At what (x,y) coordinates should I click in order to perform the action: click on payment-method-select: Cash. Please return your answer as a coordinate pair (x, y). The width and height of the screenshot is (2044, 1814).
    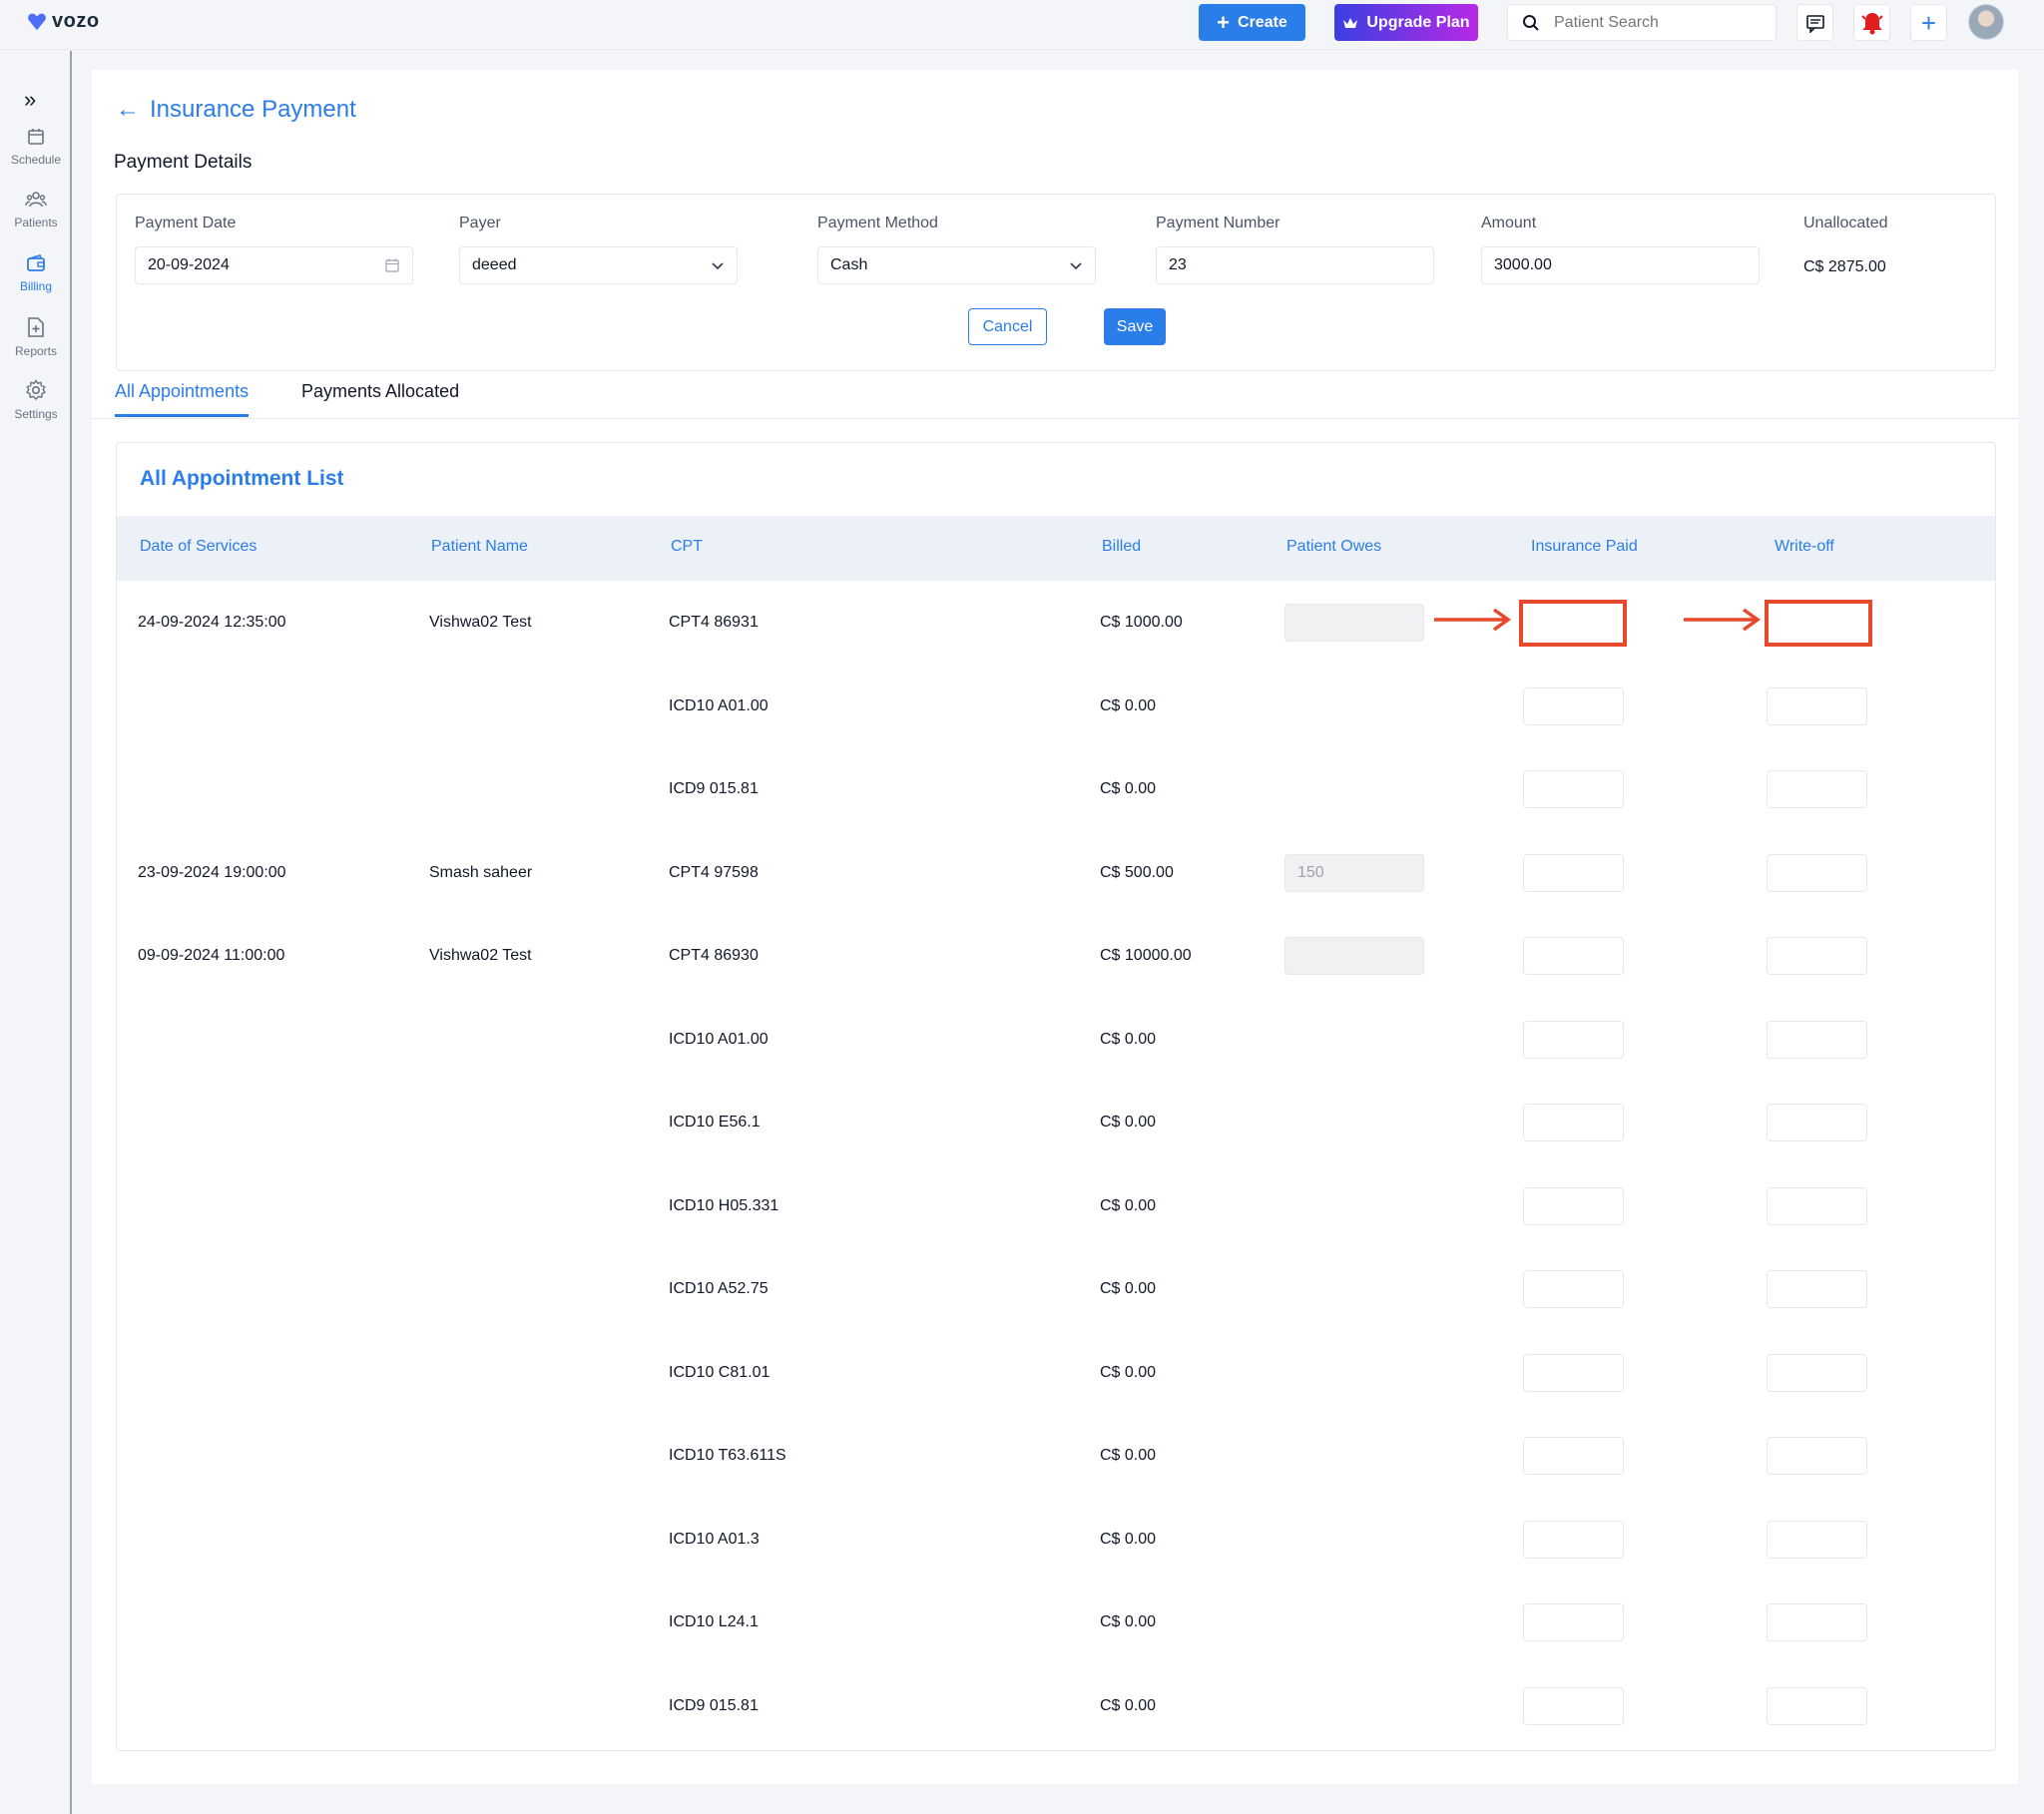
    Looking at the image, I should click on (956, 265).